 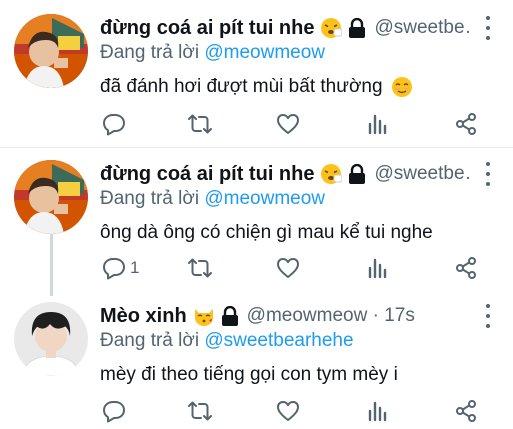 I want to click on replying-to: Đang trả lời @sweetbearhehe, so click(x=227, y=341).